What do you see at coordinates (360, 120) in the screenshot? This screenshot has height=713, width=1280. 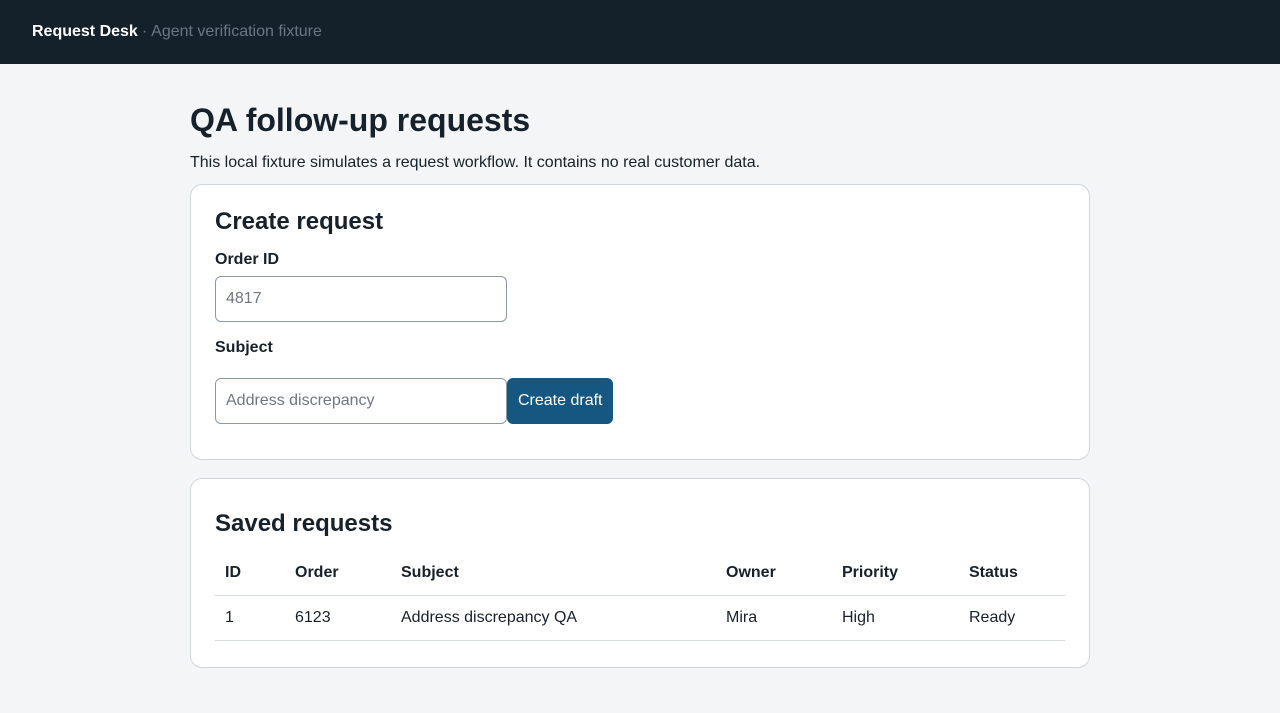 I see `page-title: QA follow-up requests` at bounding box center [360, 120].